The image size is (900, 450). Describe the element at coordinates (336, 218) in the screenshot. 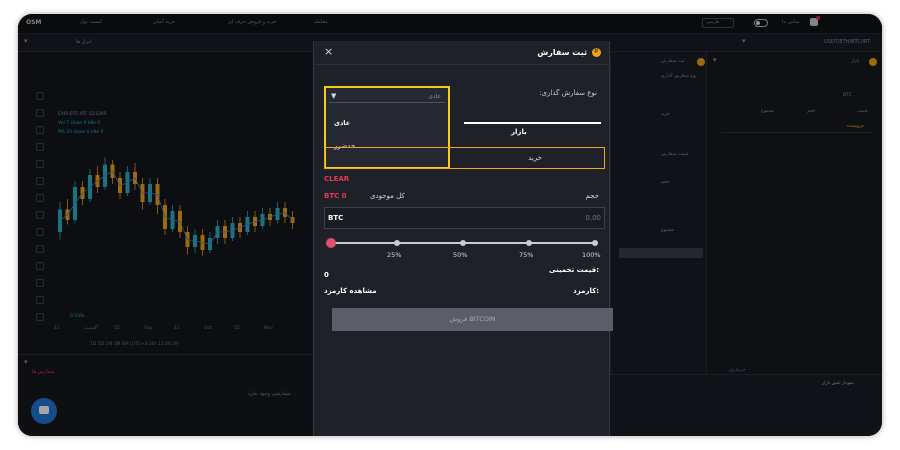

I see `amount-unit: BTC` at that location.